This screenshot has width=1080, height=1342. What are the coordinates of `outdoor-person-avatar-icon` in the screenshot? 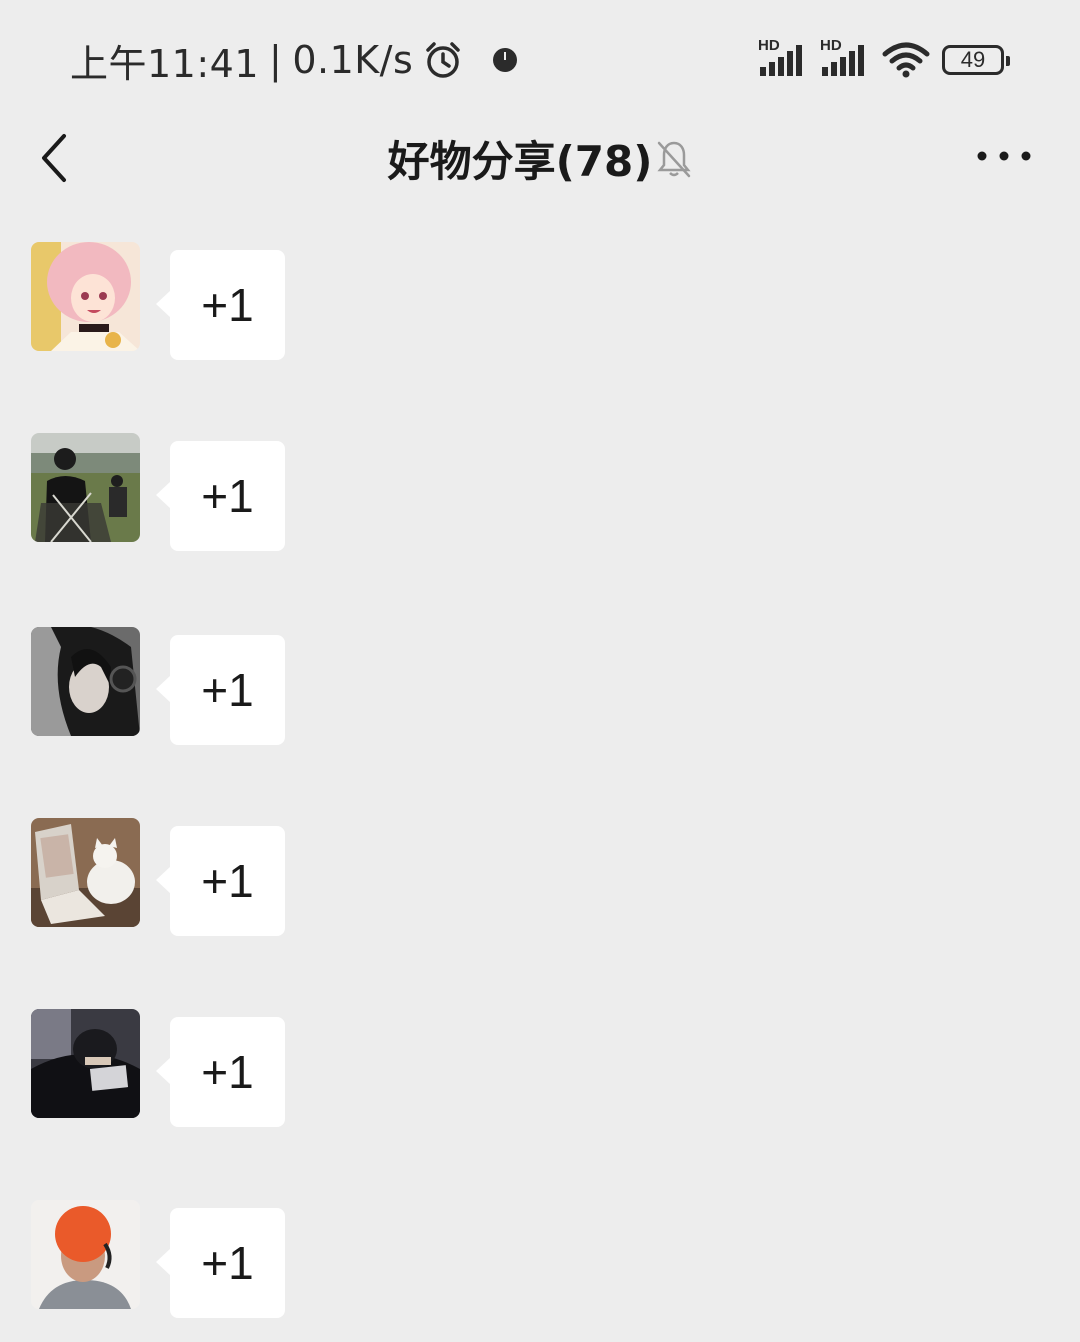 It's located at (85, 487).